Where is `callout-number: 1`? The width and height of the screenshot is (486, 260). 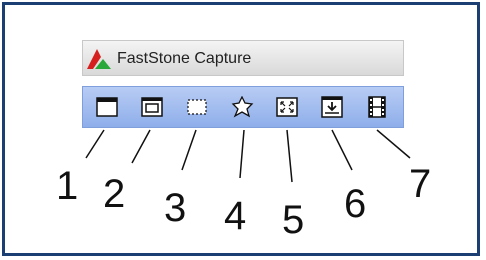 callout-number: 1 is located at coordinates (67, 186).